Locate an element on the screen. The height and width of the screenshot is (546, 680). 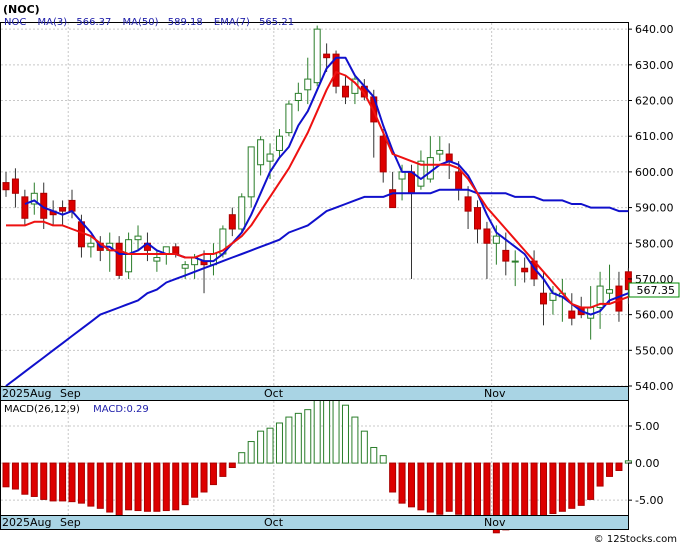
date-label: Sep is located at coordinates (70, 522).